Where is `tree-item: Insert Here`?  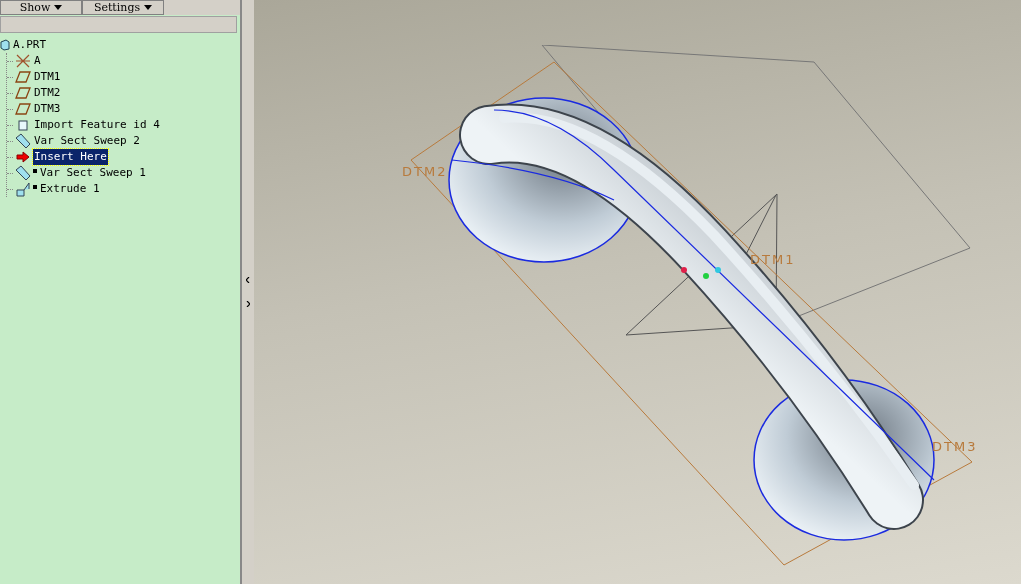 tree-item: Insert Here is located at coordinates (70, 157).